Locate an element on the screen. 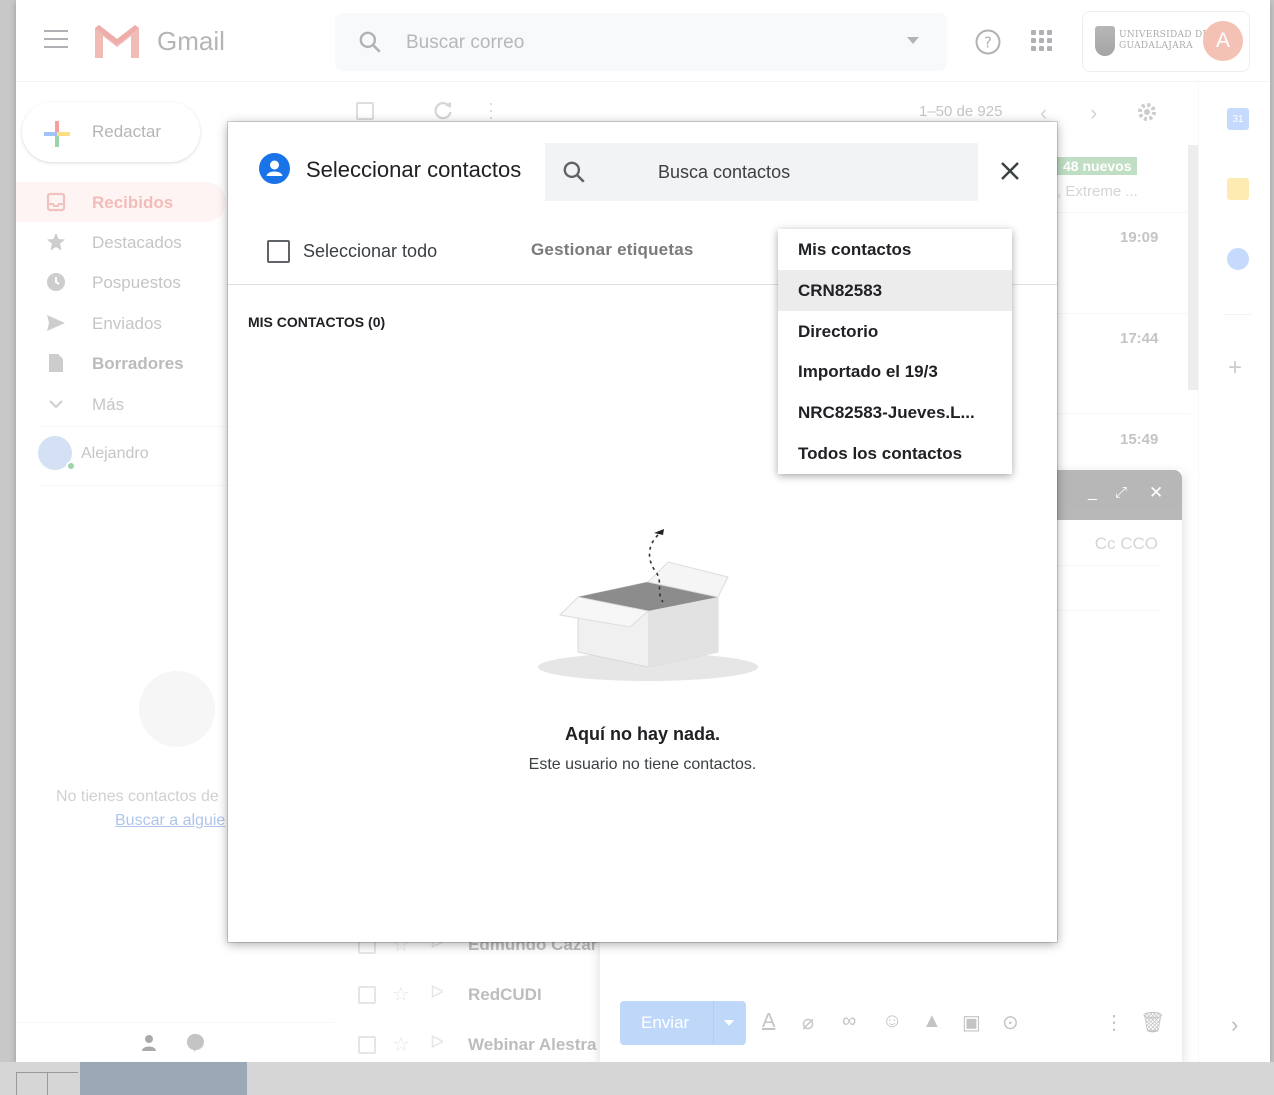 The image size is (1274, 1095). menu-item-crn82583: CRN82583 is located at coordinates (895, 290).